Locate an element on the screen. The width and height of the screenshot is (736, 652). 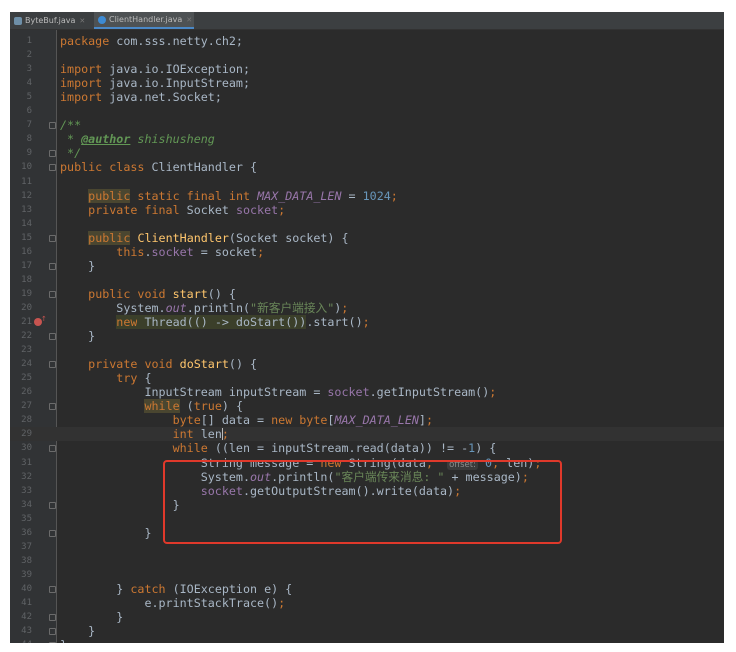
code-line: 29 int len; is located at coordinates (367, 434).